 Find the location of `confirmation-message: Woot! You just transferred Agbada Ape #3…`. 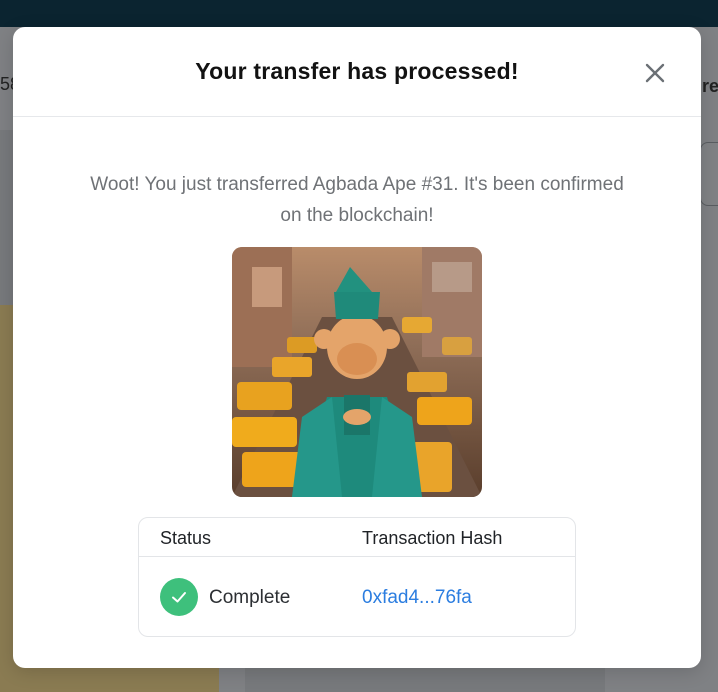

confirmation-message: Woot! You just transferred Agbada Ape #3… is located at coordinates (357, 200).